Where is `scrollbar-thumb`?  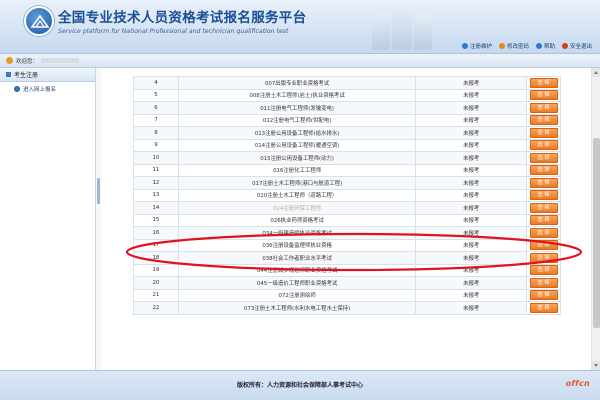 scrollbar-thumb is located at coordinates (596, 233).